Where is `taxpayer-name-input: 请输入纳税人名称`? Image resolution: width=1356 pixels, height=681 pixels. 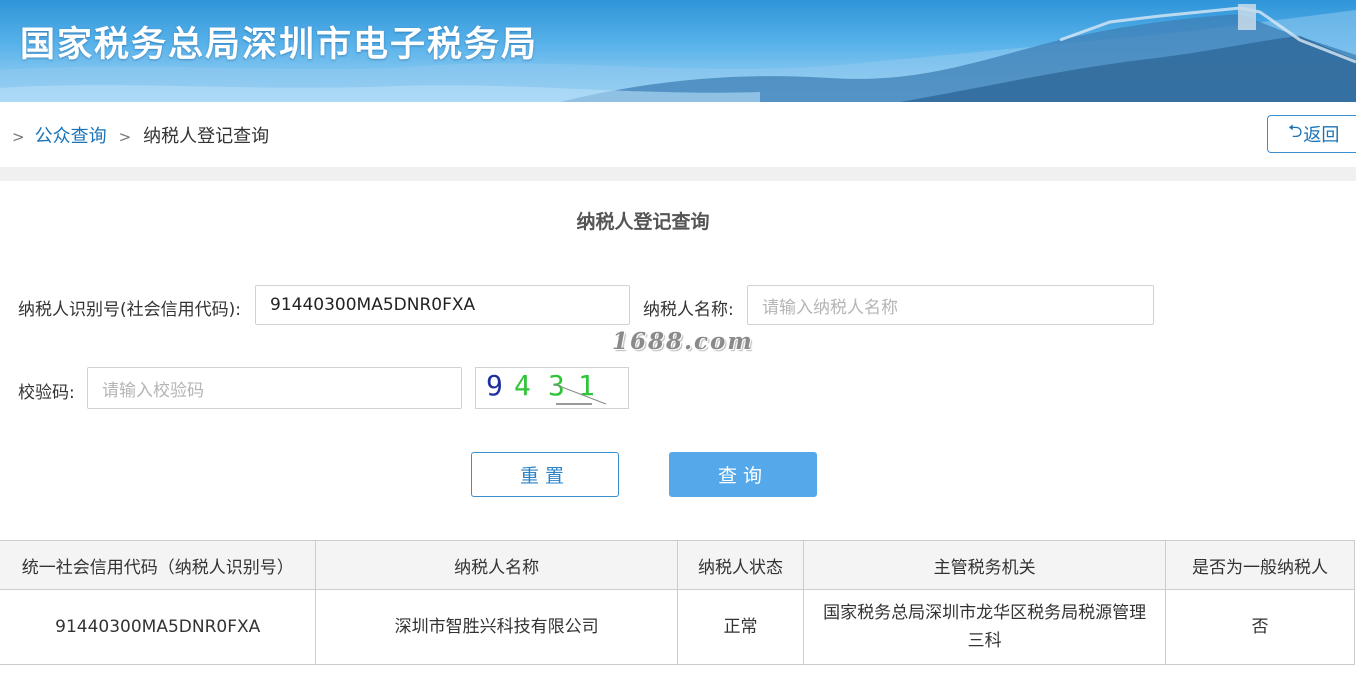 taxpayer-name-input: 请输入纳税人名称 is located at coordinates (950, 305).